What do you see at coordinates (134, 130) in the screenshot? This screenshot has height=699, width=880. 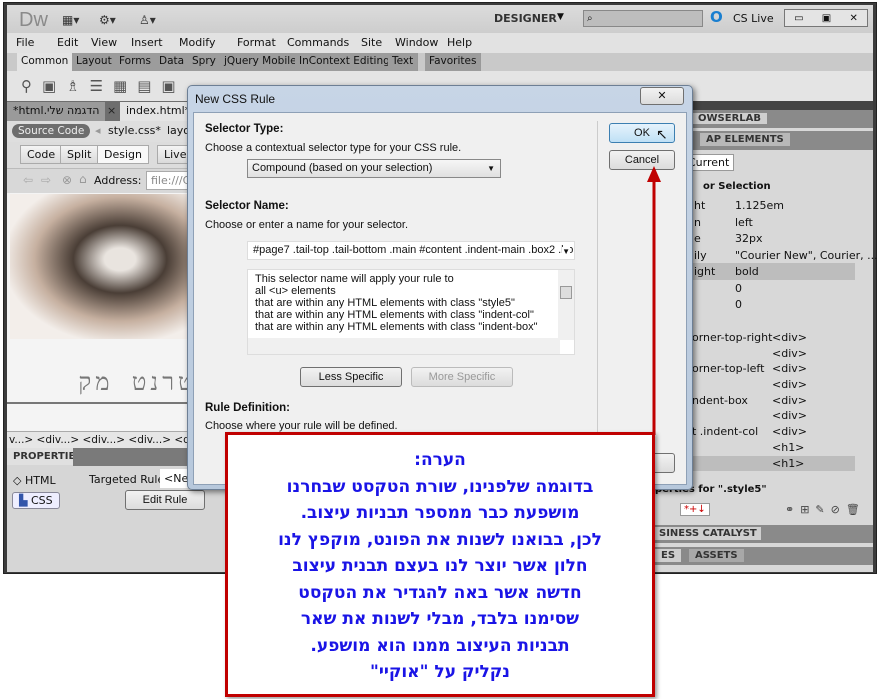 I see `related-file: style.css*` at bounding box center [134, 130].